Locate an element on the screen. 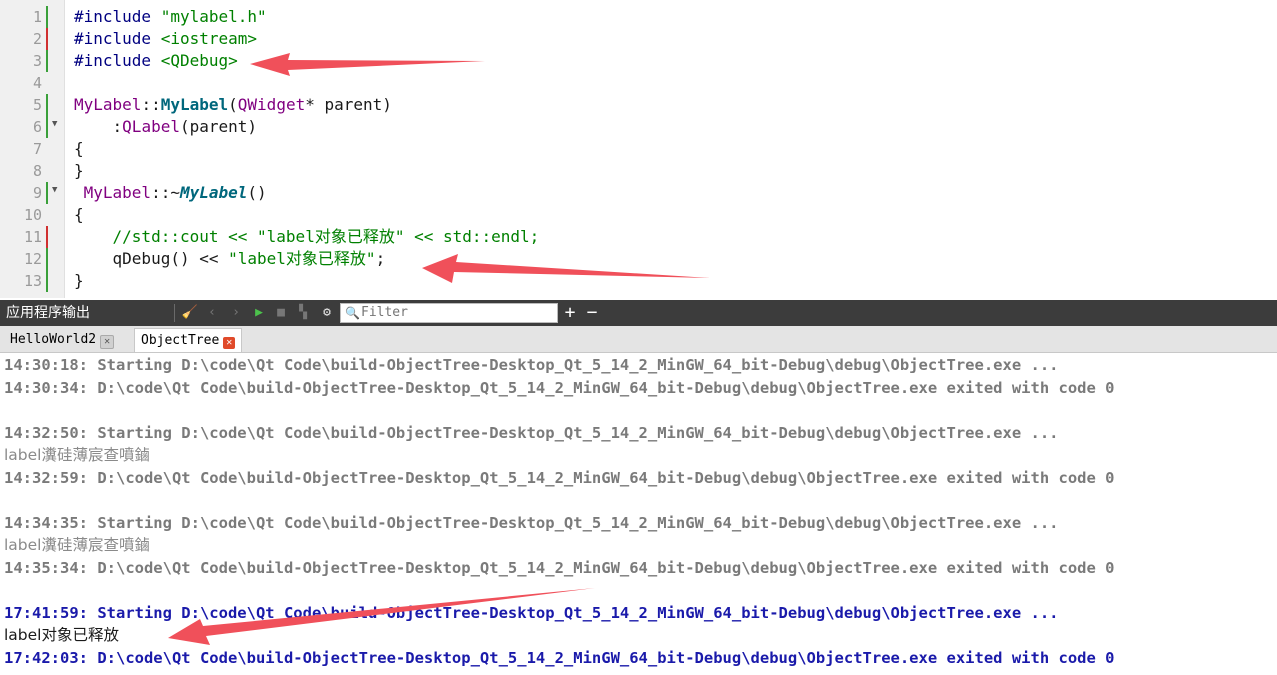  tab-objecttree: ObjectTree ✕ is located at coordinates (188, 340).